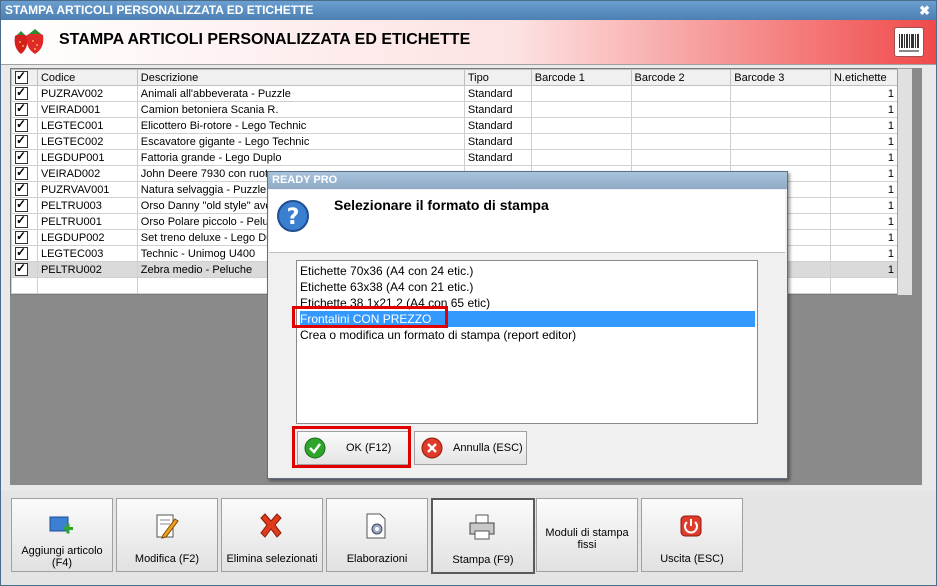 Image resolution: width=937 pixels, height=586 pixels. What do you see at coordinates (300, 77) in the screenshot?
I see `column-header-description: Descrizione` at bounding box center [300, 77].